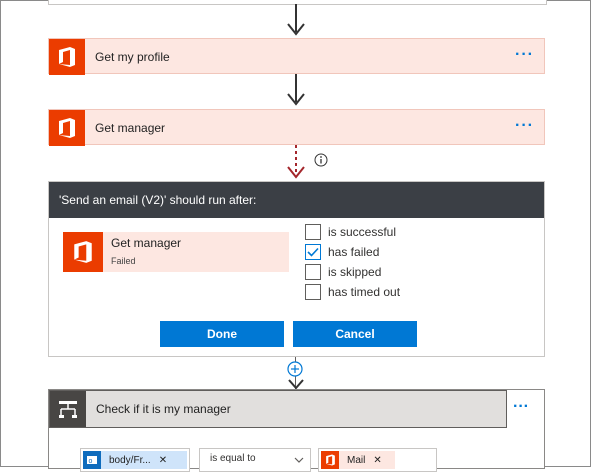 The image size is (591, 472). I want to click on action-card-get-manager: Get manager ···, so click(296, 127).